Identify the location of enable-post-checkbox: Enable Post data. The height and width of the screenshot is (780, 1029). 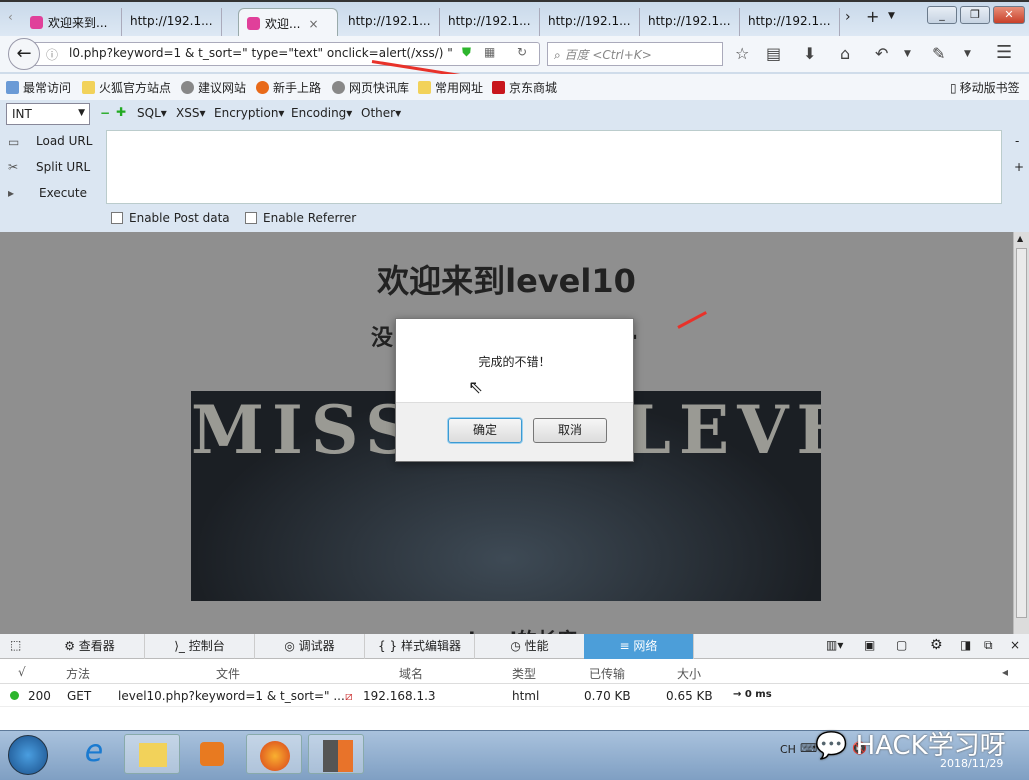
(170, 218).